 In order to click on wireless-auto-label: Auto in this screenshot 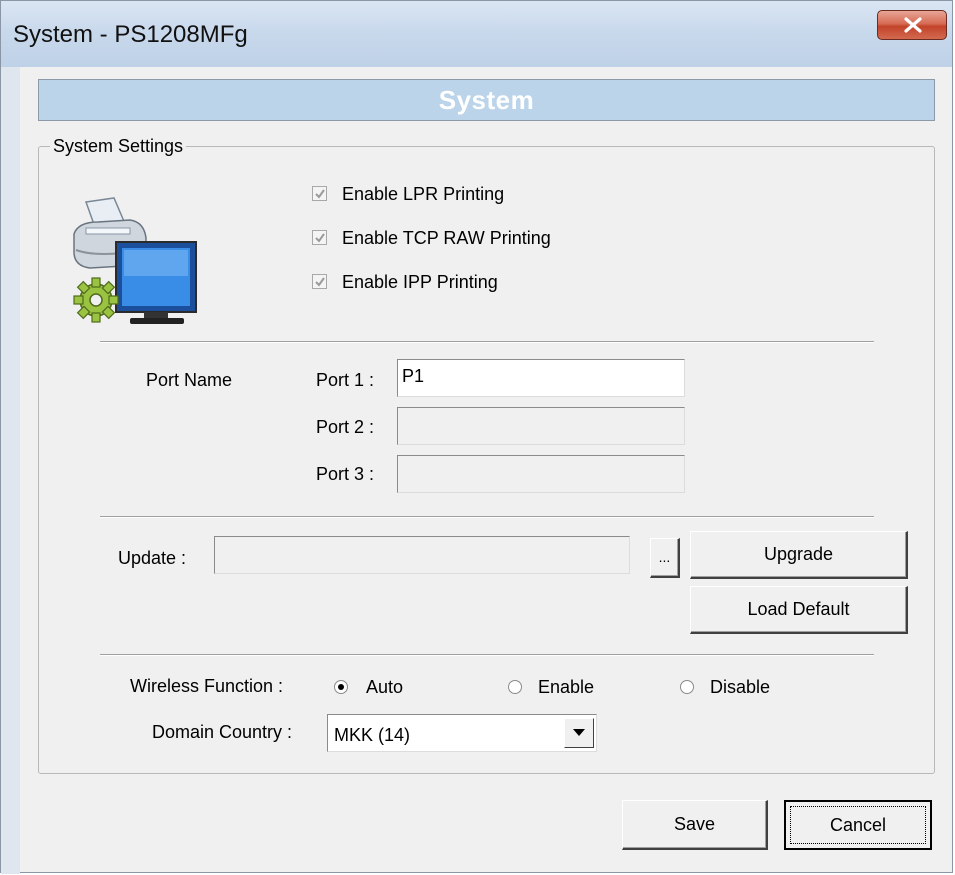, I will do `click(385, 687)`.